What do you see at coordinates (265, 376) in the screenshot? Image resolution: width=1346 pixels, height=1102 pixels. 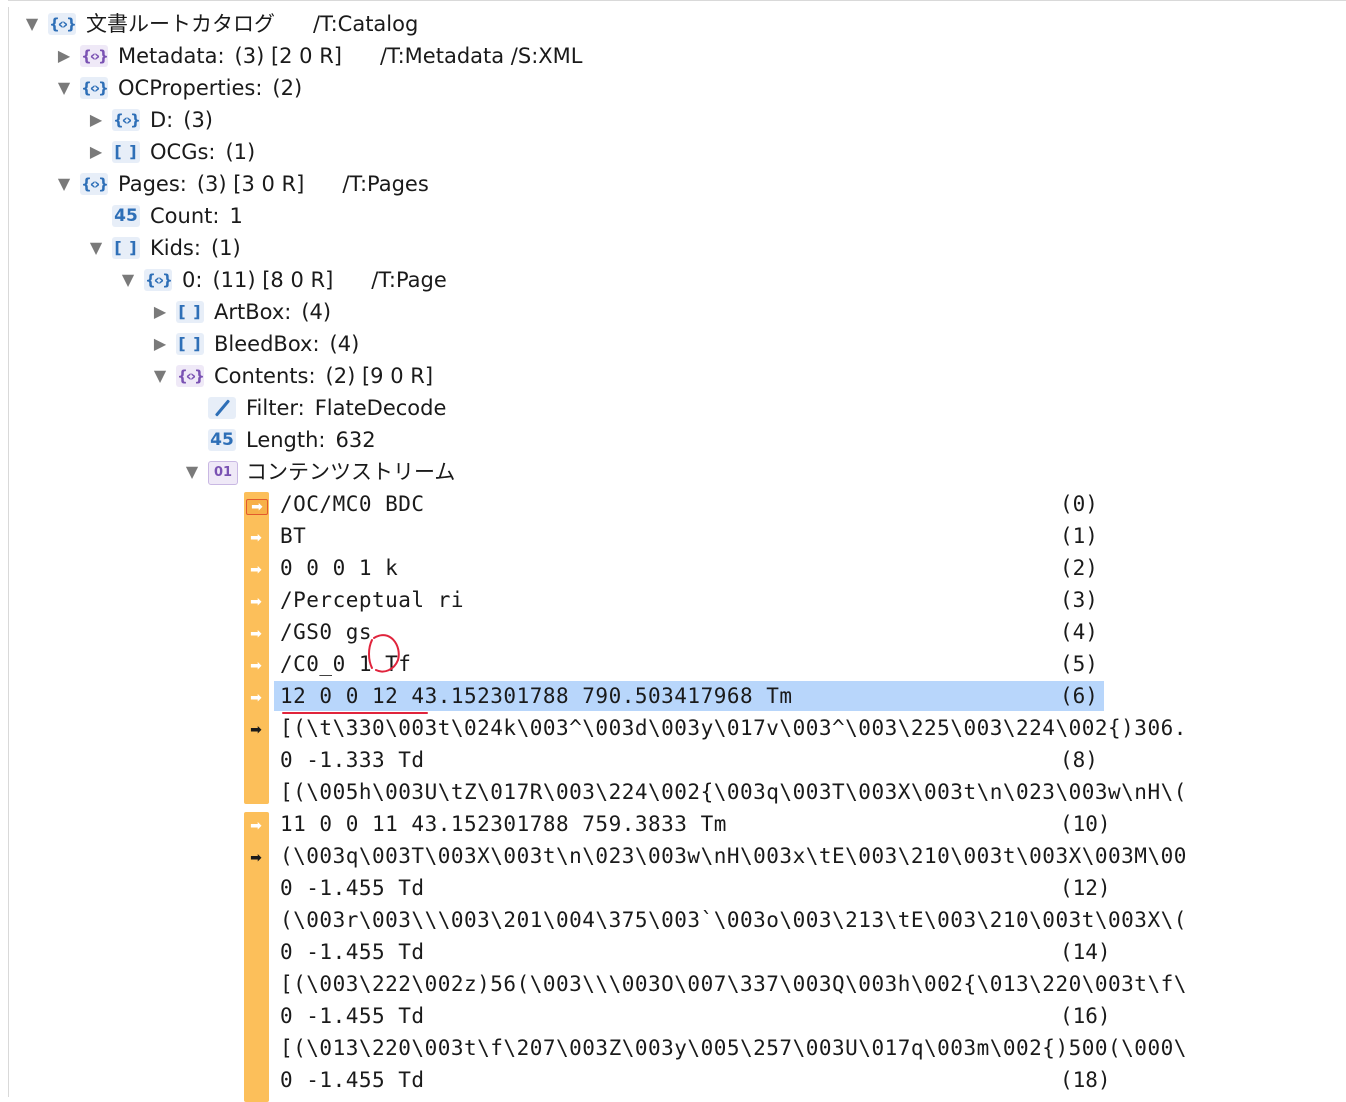 I see `tree-key: Contents:` at bounding box center [265, 376].